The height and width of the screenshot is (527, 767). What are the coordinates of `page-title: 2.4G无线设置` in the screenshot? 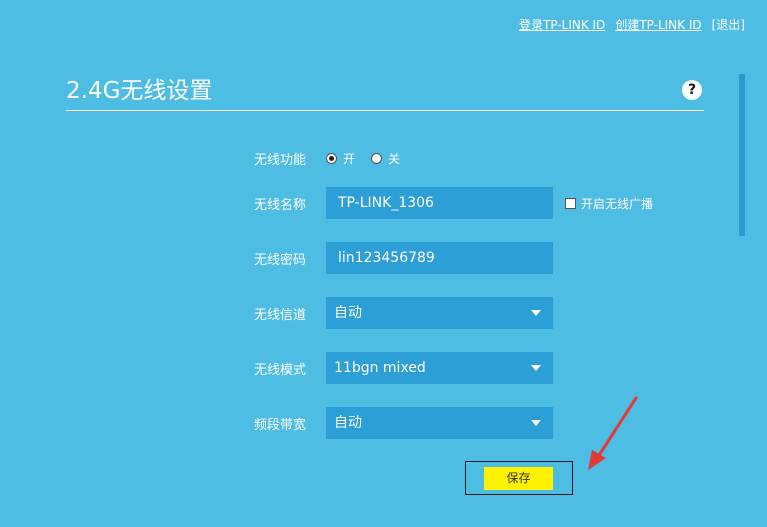 It's located at (385, 91).